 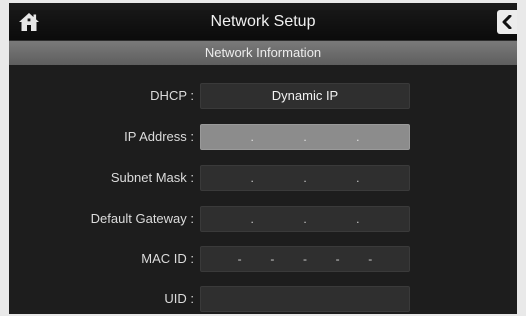 I want to click on default-gateway-field: . . ., so click(x=305, y=219).